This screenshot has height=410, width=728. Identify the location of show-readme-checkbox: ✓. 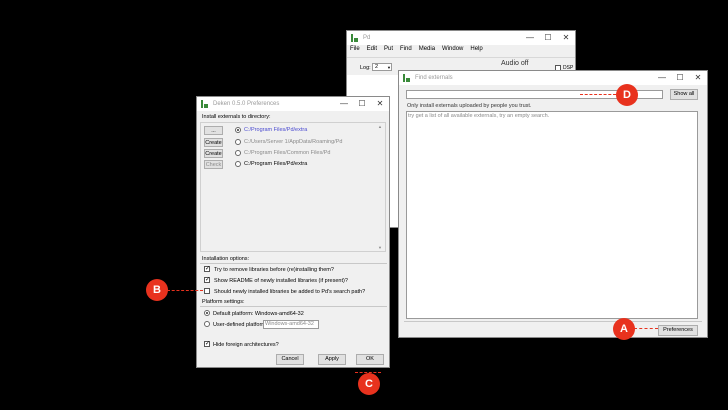
(207, 280).